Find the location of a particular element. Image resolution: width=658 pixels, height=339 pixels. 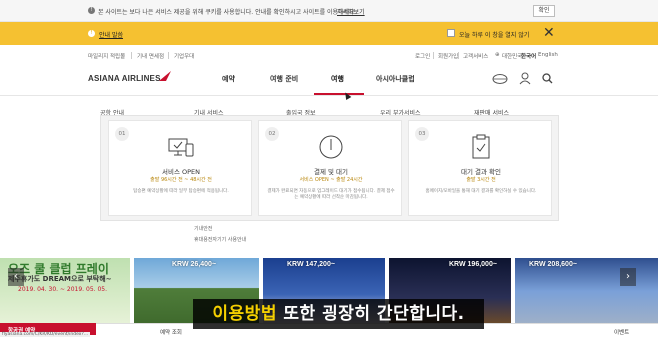

util-link-corporate: 기업우대 is located at coordinates (184, 56).